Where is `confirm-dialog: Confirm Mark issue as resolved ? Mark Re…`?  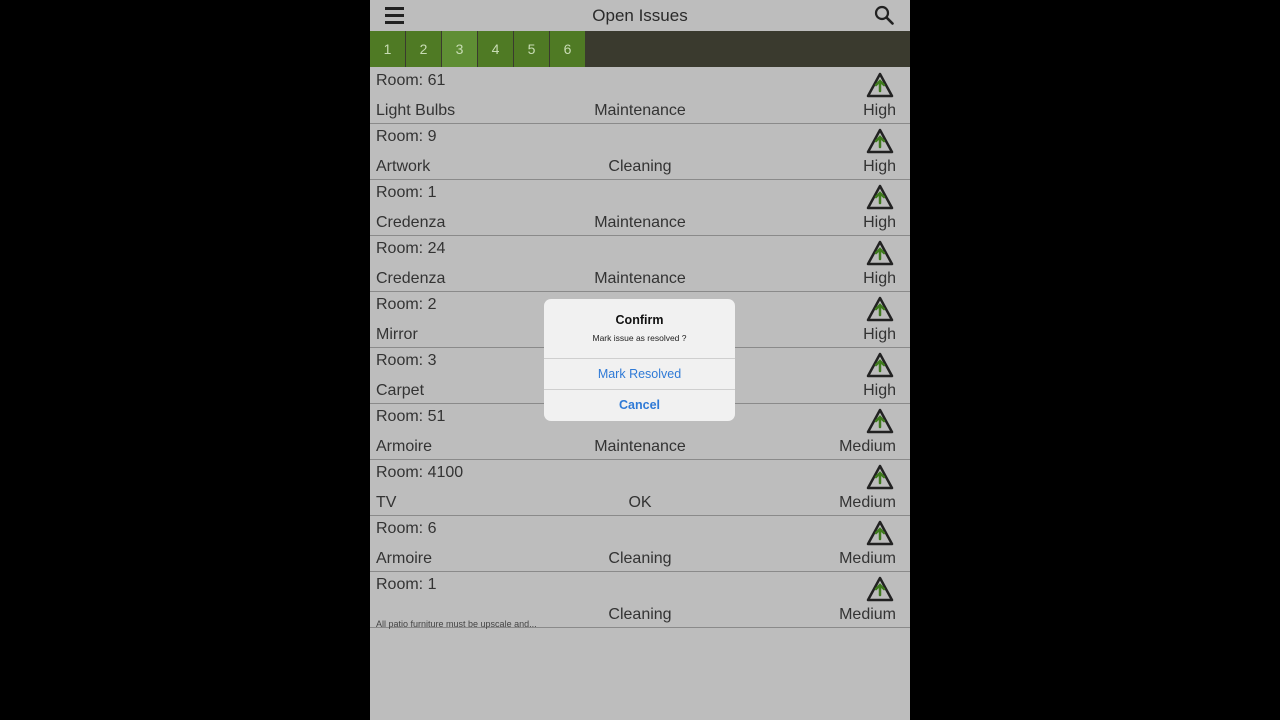
confirm-dialog: Confirm Mark issue as resolved ? Mark Re… is located at coordinates (639, 360).